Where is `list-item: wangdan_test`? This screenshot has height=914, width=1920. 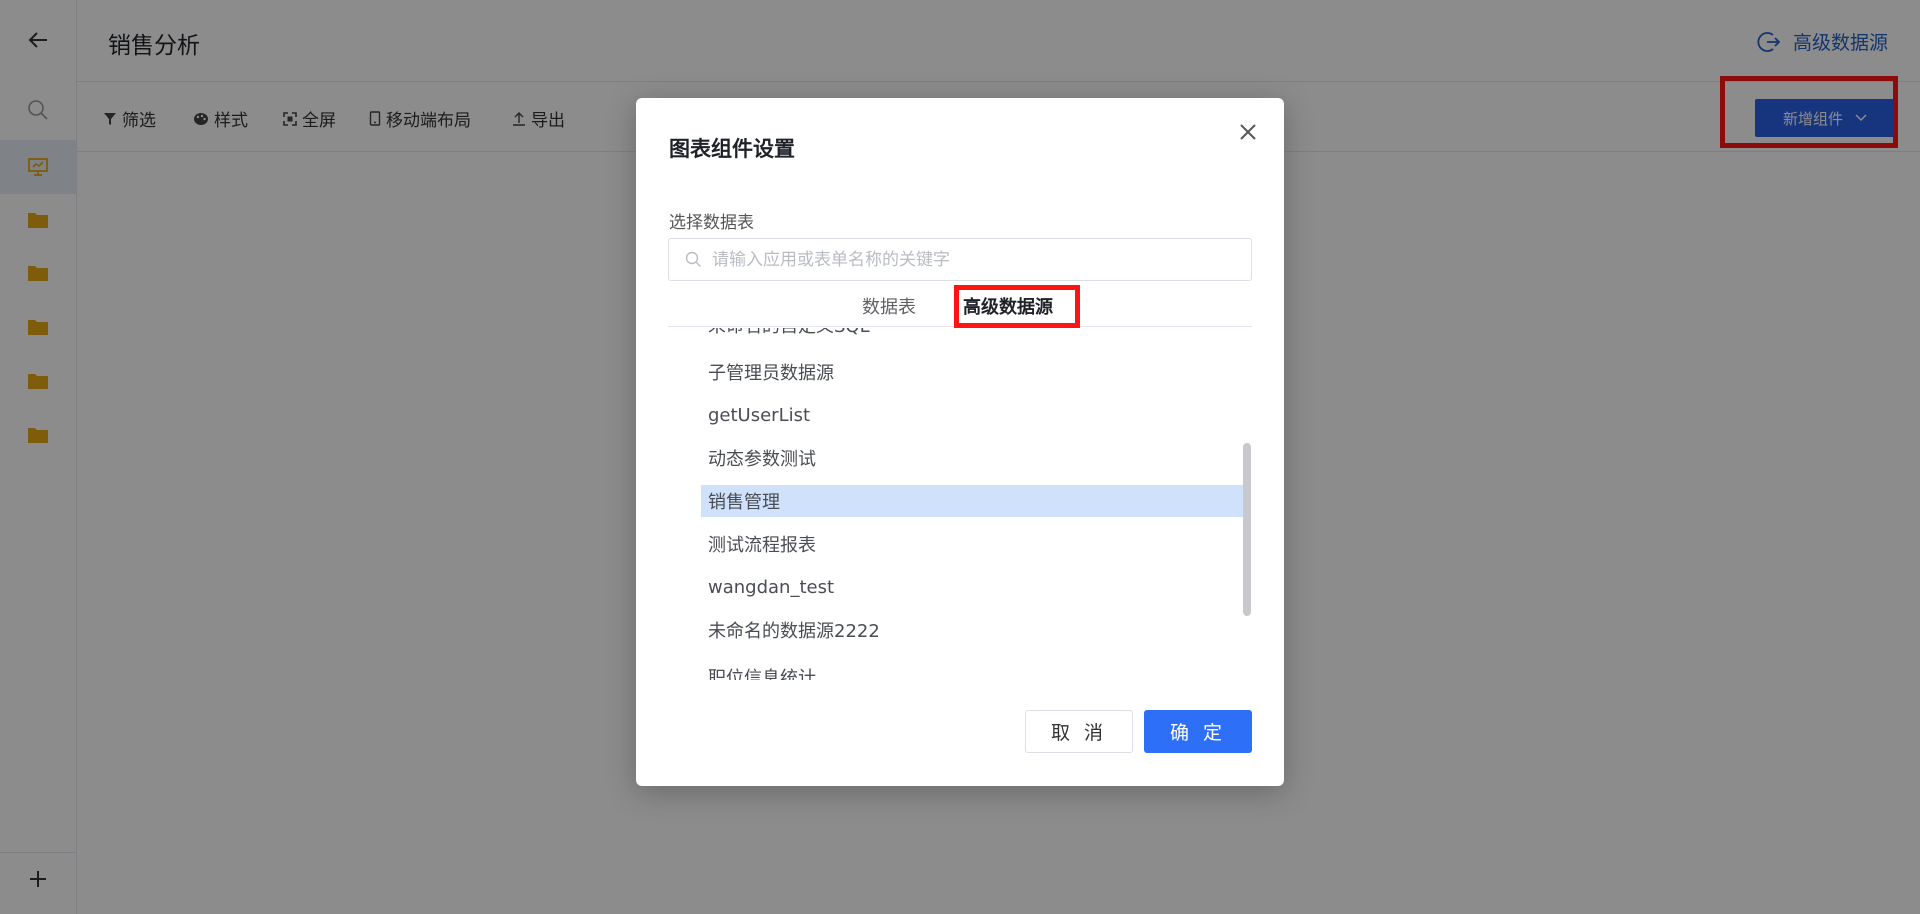
list-item: wangdan_test is located at coordinates (974, 587).